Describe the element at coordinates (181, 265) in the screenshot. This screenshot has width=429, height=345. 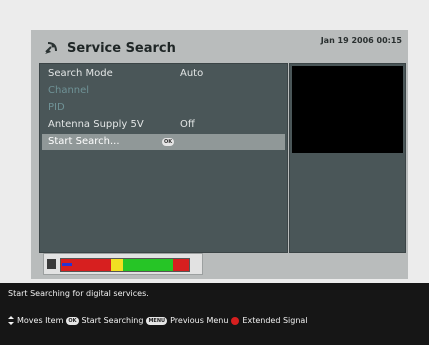
I see `signal-segment-high` at that location.